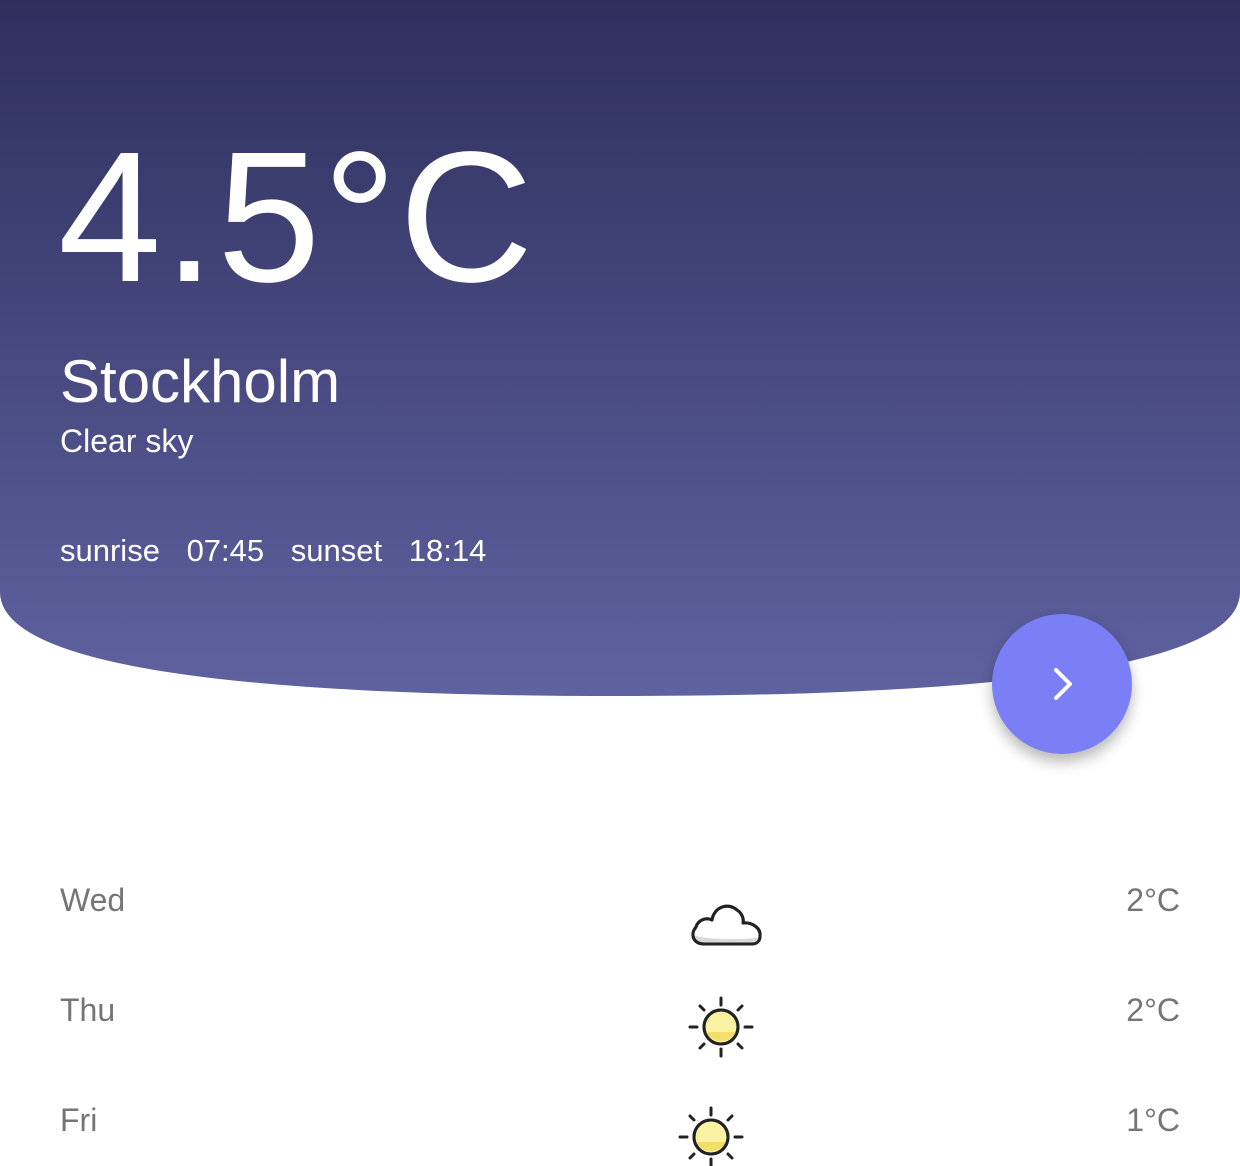 This screenshot has width=1240, height=1166. I want to click on forecast-temp: 1°C, so click(1153, 1120).